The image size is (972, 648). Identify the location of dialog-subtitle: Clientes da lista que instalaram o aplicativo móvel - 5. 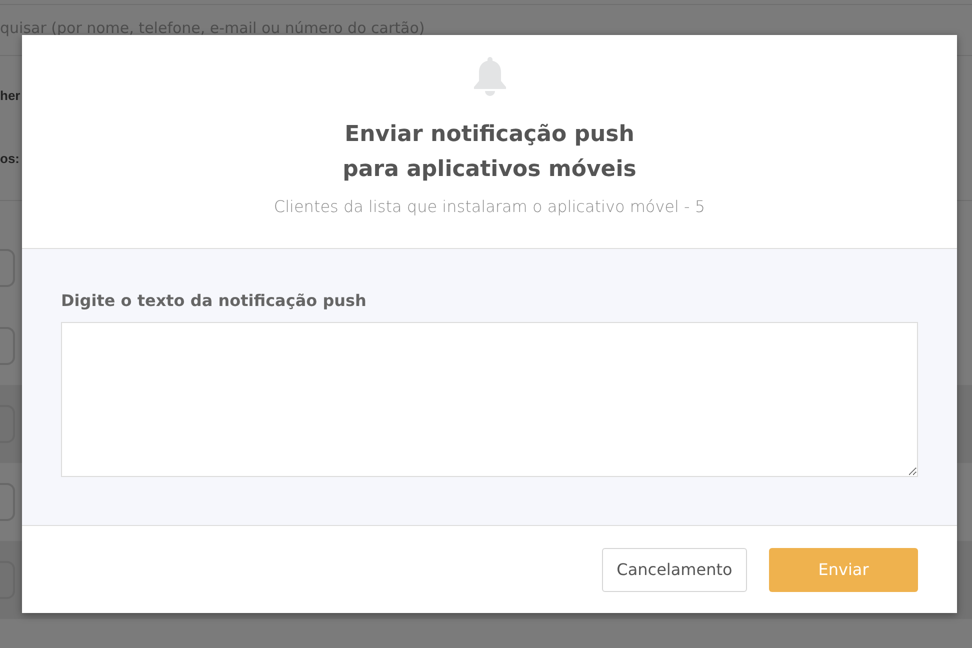
(490, 206).